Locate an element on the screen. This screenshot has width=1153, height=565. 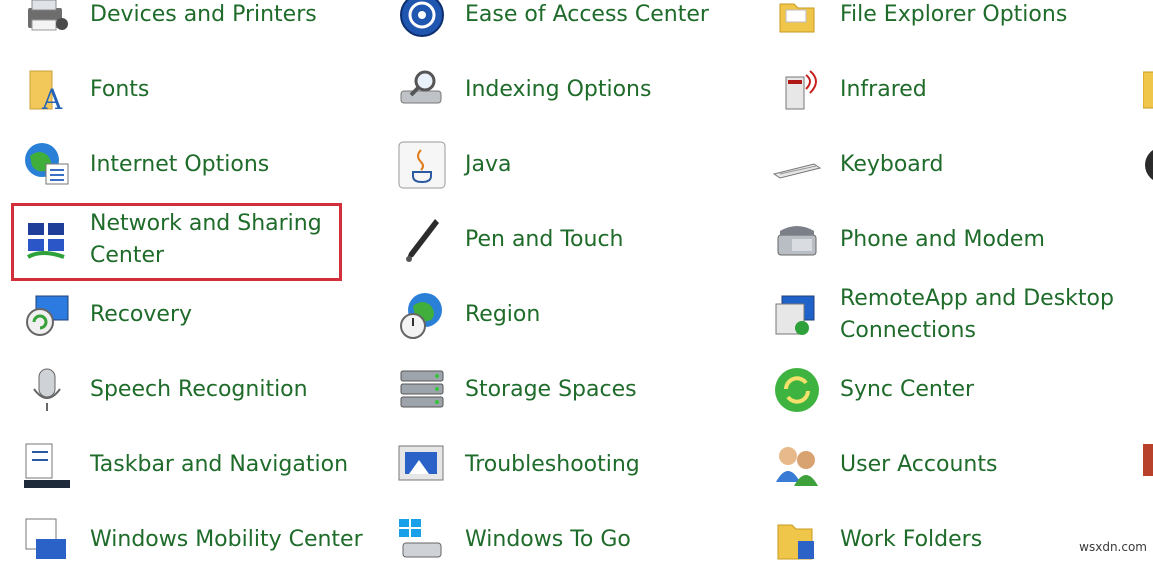
item-phone-and-modem: Phone and Modem is located at coordinates (908, 240).